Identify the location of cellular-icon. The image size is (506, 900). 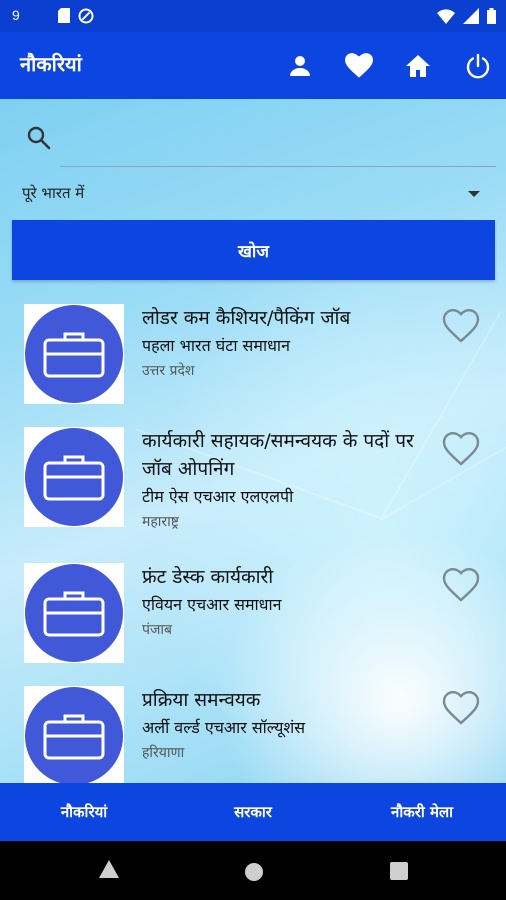
(471, 18).